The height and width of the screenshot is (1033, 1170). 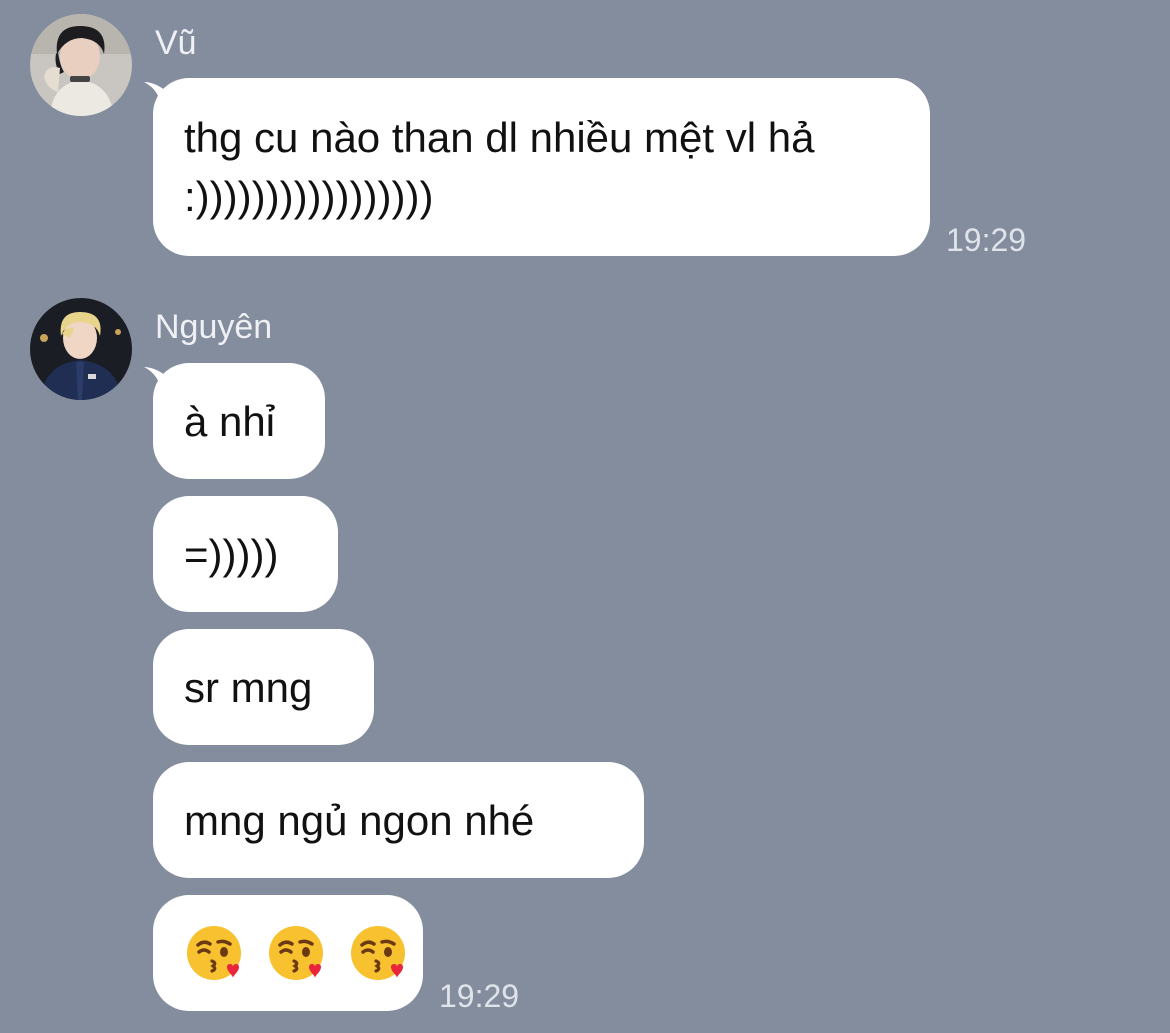 I want to click on message-text: à nhỉ, so click(x=230, y=421).